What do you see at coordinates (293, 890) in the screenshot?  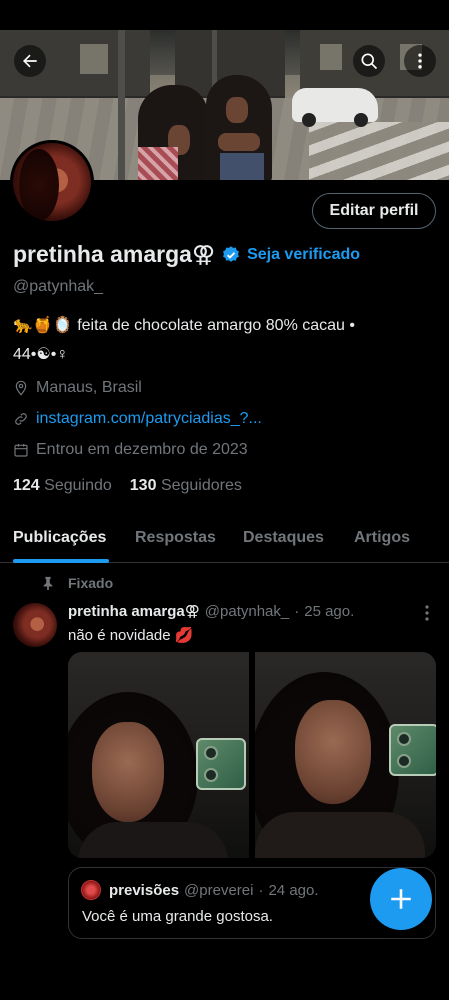 I see `quoted-post-date: 24 ago.` at bounding box center [293, 890].